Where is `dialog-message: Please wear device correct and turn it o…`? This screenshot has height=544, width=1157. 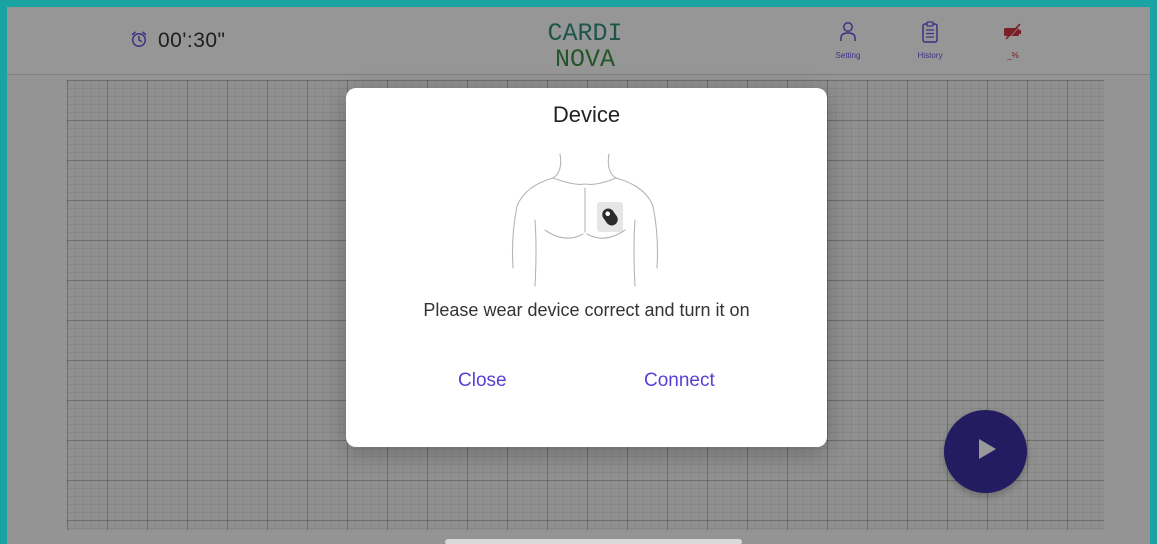
dialog-message: Please wear device correct and turn it o… is located at coordinates (586, 310).